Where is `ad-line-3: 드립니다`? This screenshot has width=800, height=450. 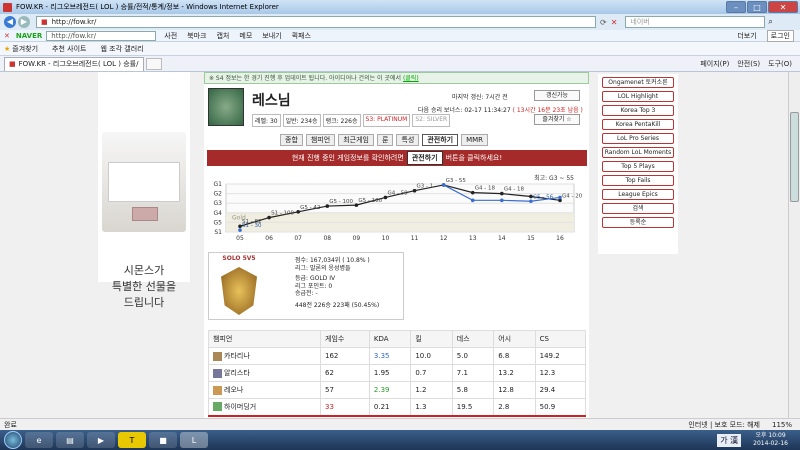
ad-line-3: 드립니다 is located at coordinates (144, 302).